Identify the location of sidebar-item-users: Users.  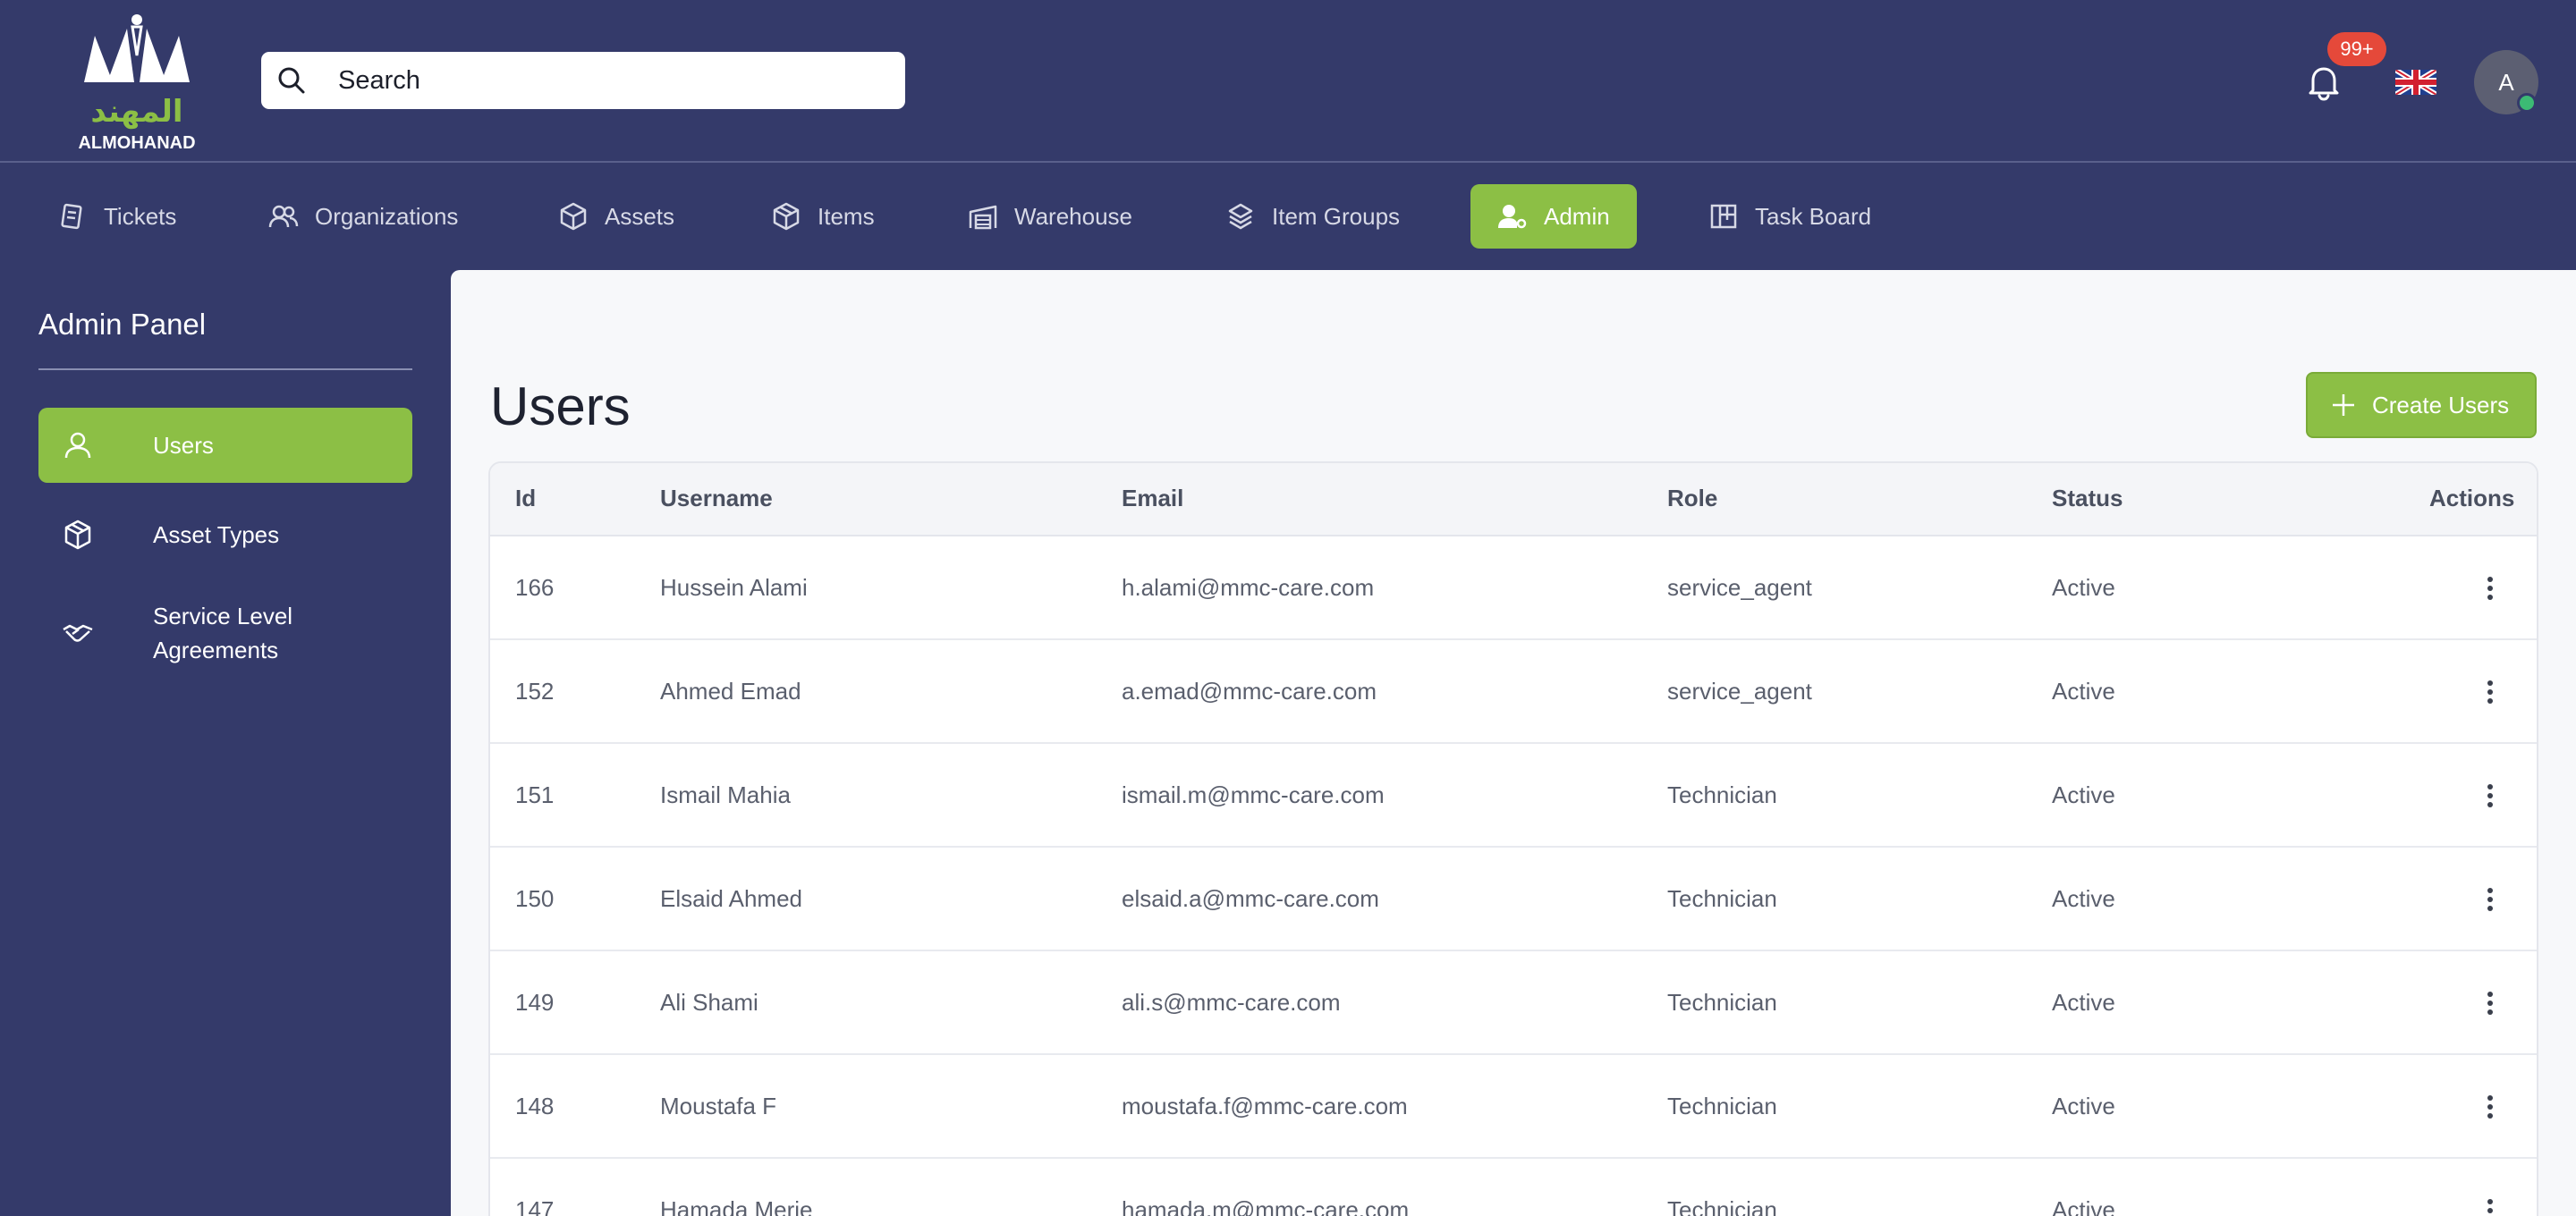
(225, 446).